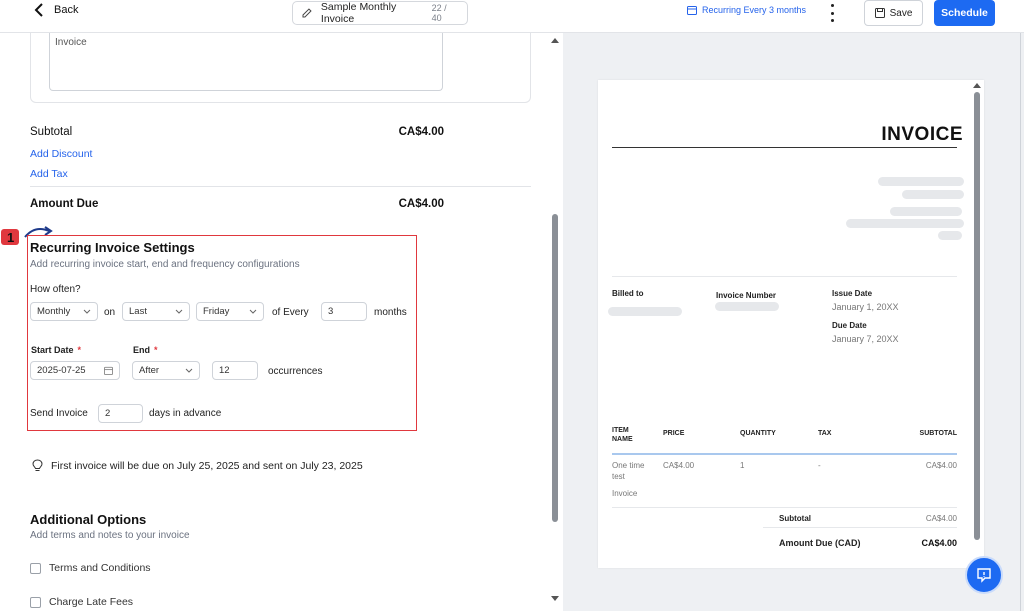  I want to click on position-select: Last, so click(156, 311).